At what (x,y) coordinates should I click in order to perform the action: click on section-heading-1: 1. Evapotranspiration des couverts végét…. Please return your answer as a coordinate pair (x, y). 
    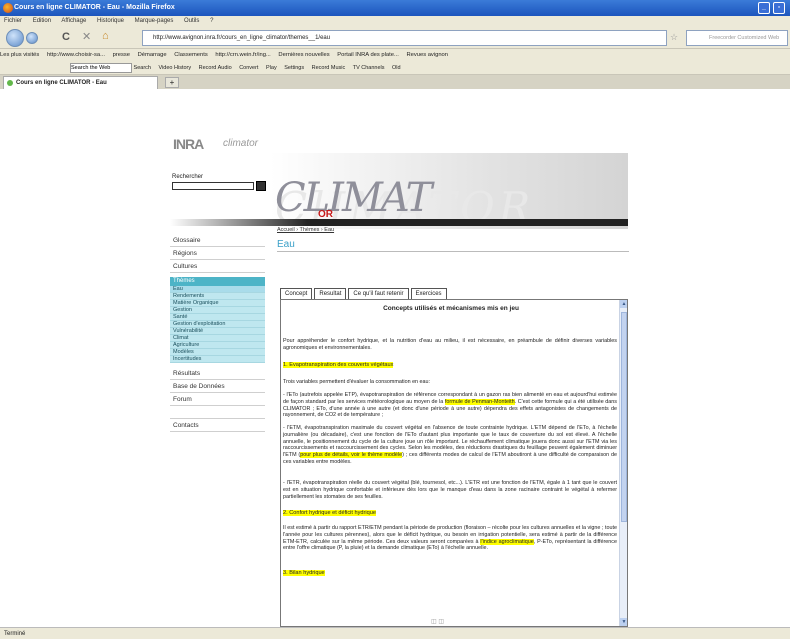
    Looking at the image, I should click on (338, 365).